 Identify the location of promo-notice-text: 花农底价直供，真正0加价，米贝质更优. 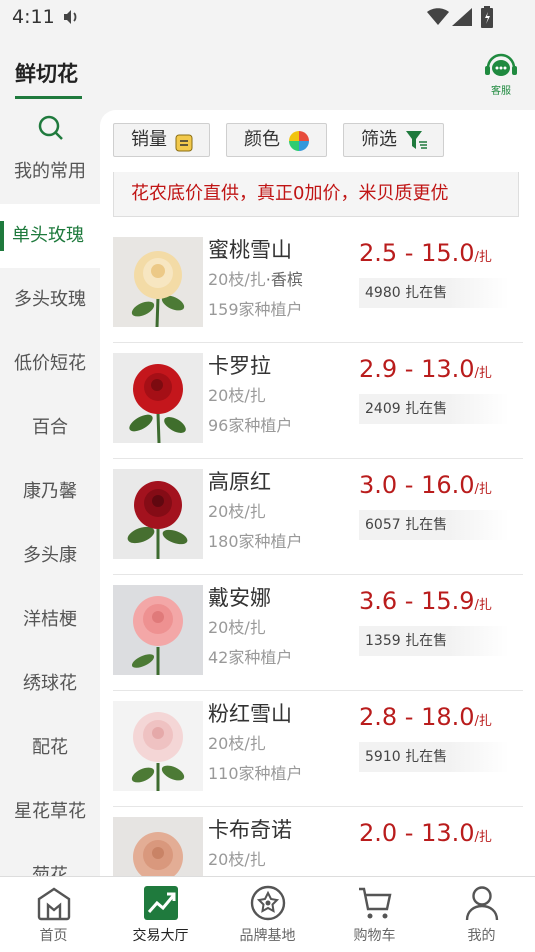
(290, 193).